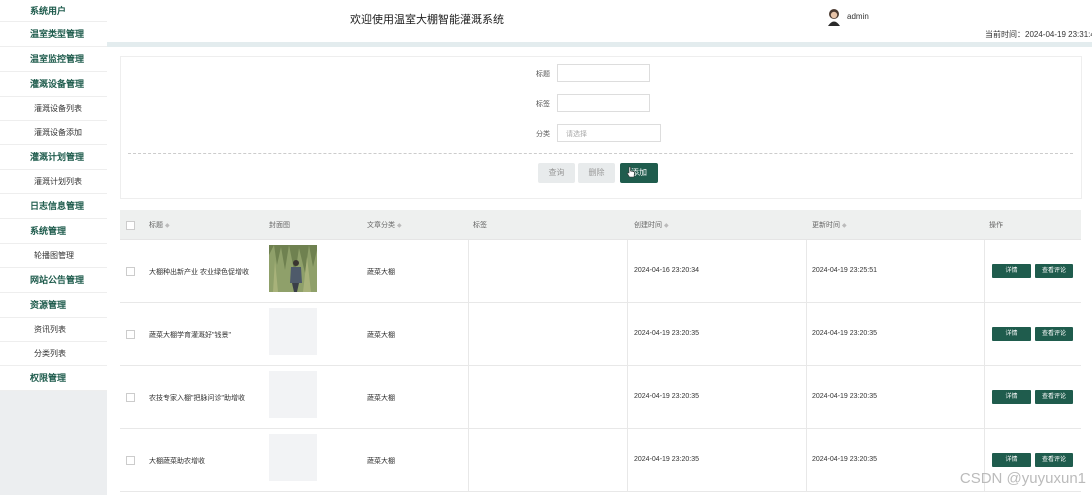  I want to click on select-all-checkbox, so click(130, 225).